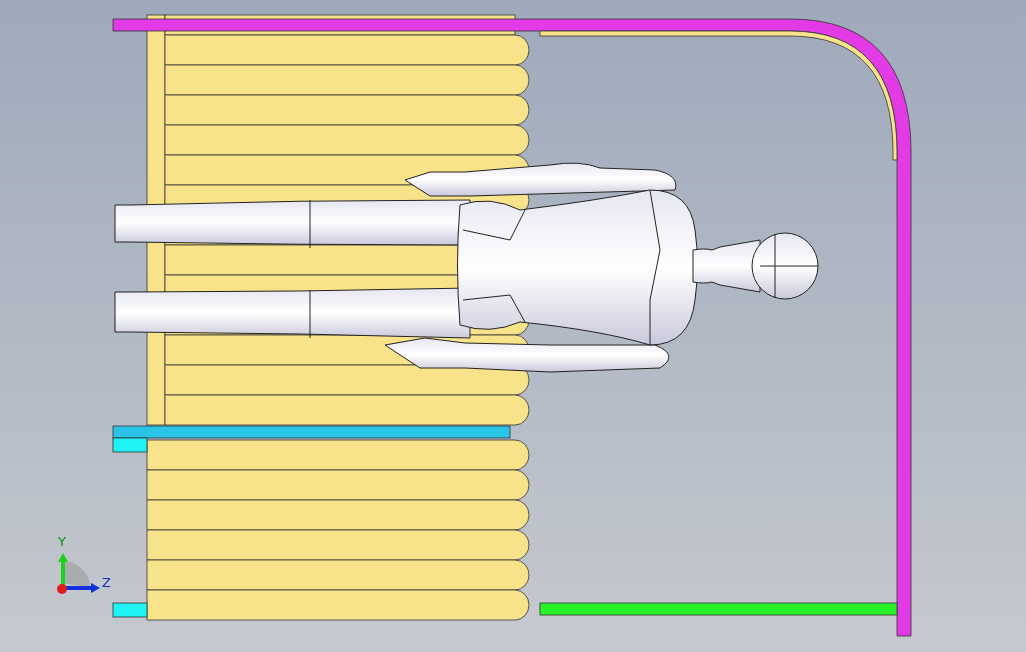 The image size is (1026, 652). Describe the element at coordinates (78, 573) in the screenshot. I see `axis-triad-drawing` at that location.